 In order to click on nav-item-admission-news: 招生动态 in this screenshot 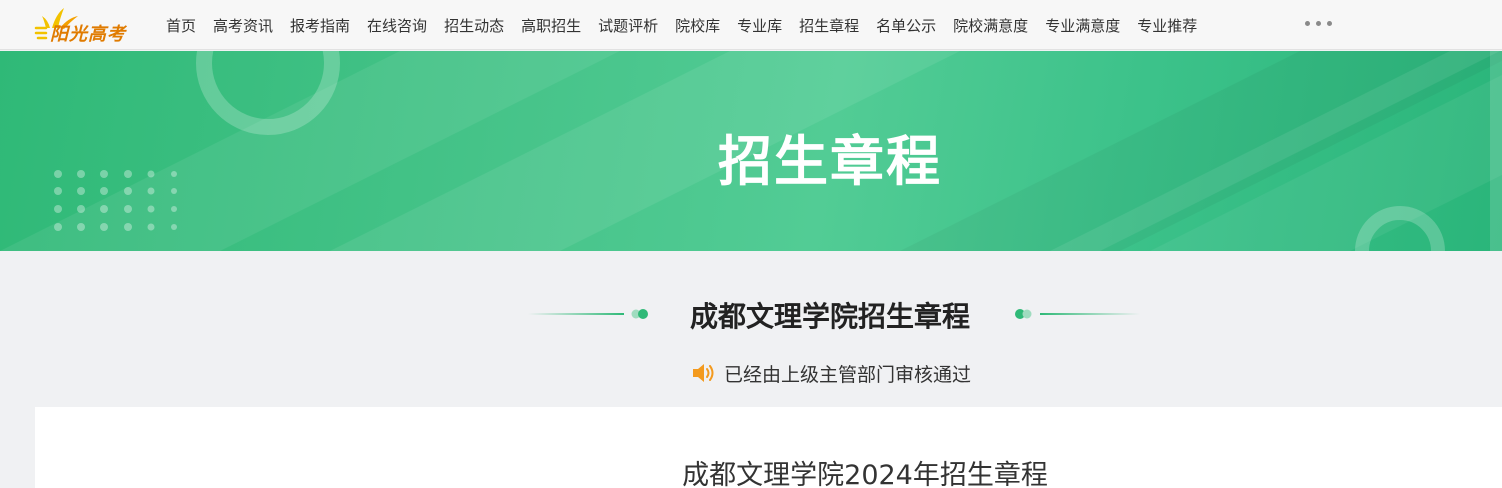, I will do `click(474, 25)`.